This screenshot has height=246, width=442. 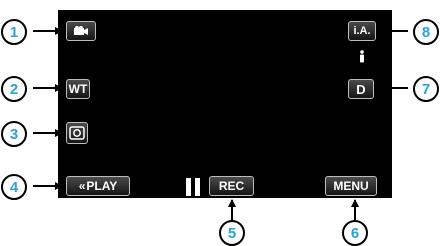 What do you see at coordinates (426, 32) in the screenshot?
I see `callout-8: 8` at bounding box center [426, 32].